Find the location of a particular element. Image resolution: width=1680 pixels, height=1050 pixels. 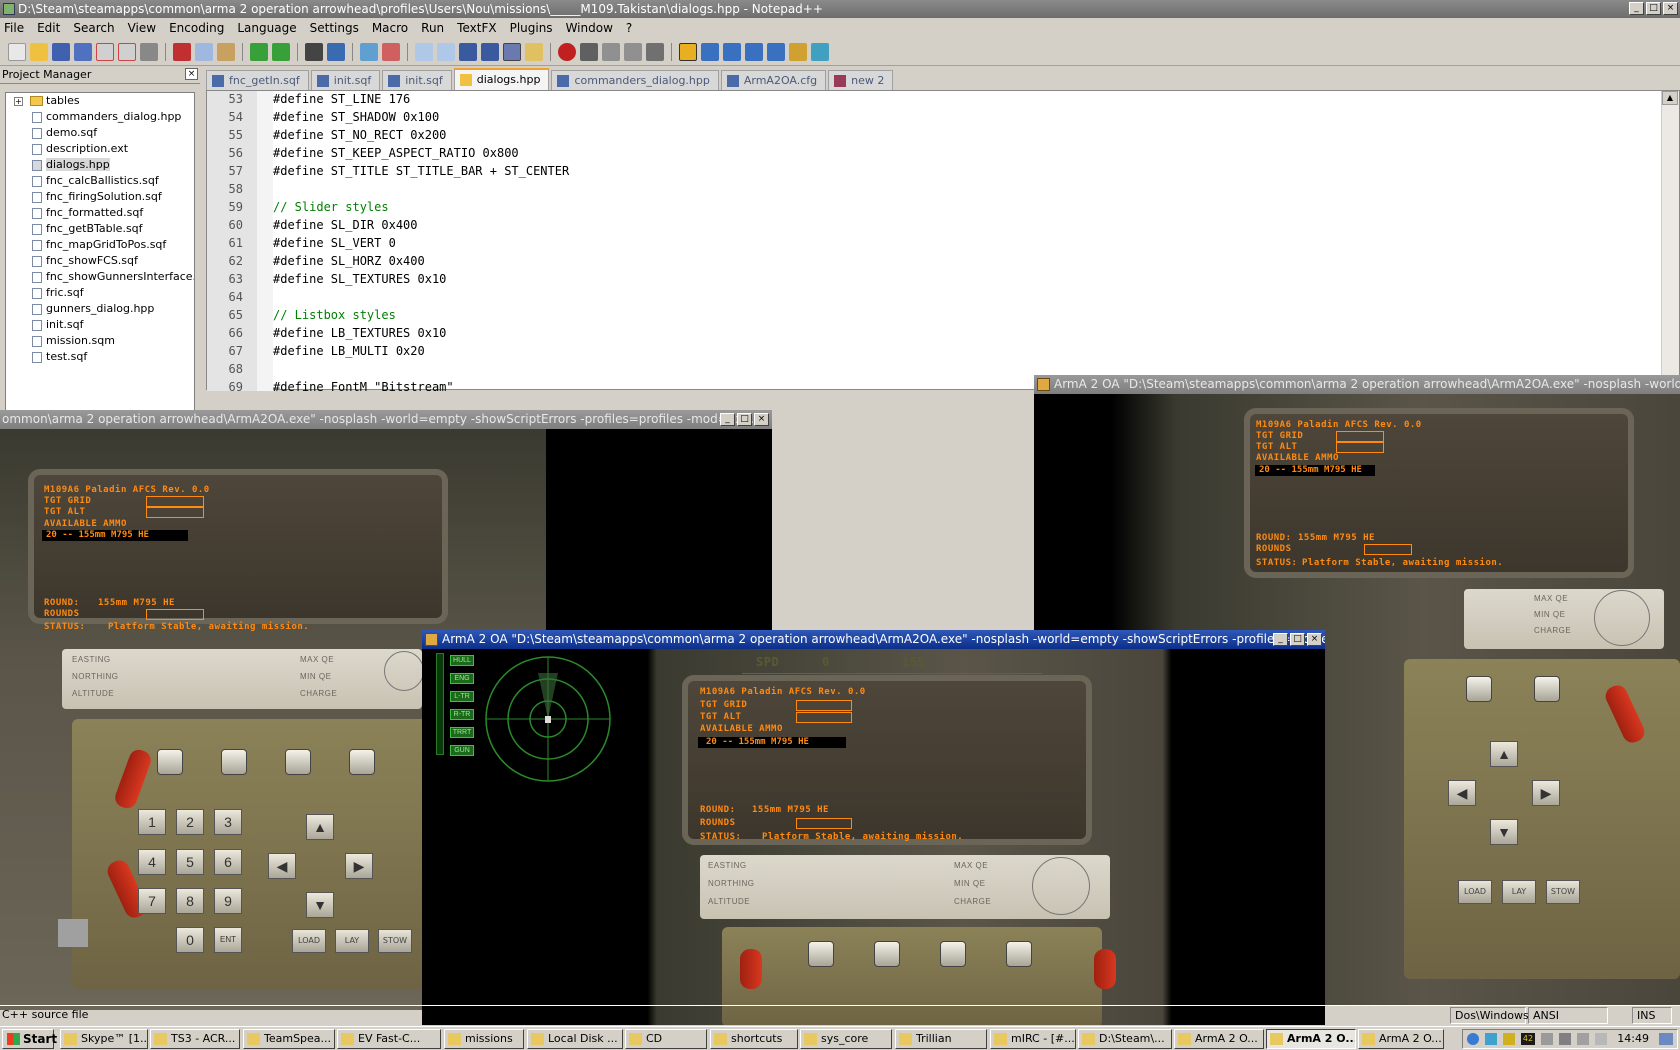

redo-icon is located at coordinates (281, 51).